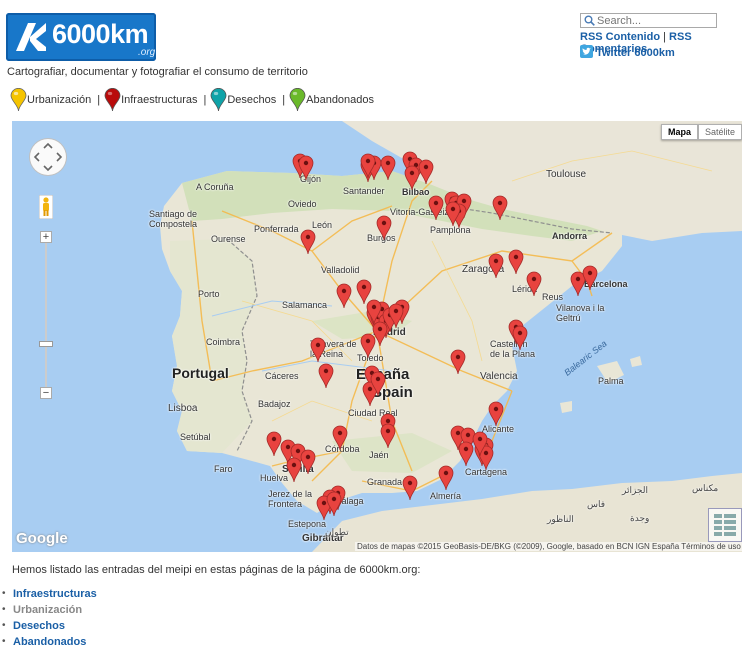 The width and height of the screenshot is (744, 652). I want to click on yellow-pin-icon, so click(18, 100).